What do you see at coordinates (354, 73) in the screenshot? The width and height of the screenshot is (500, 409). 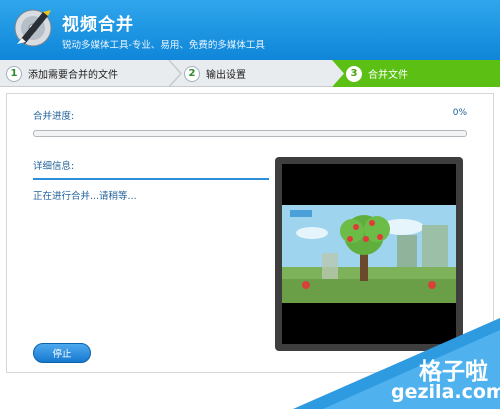 I see `step-3-number: 3` at bounding box center [354, 73].